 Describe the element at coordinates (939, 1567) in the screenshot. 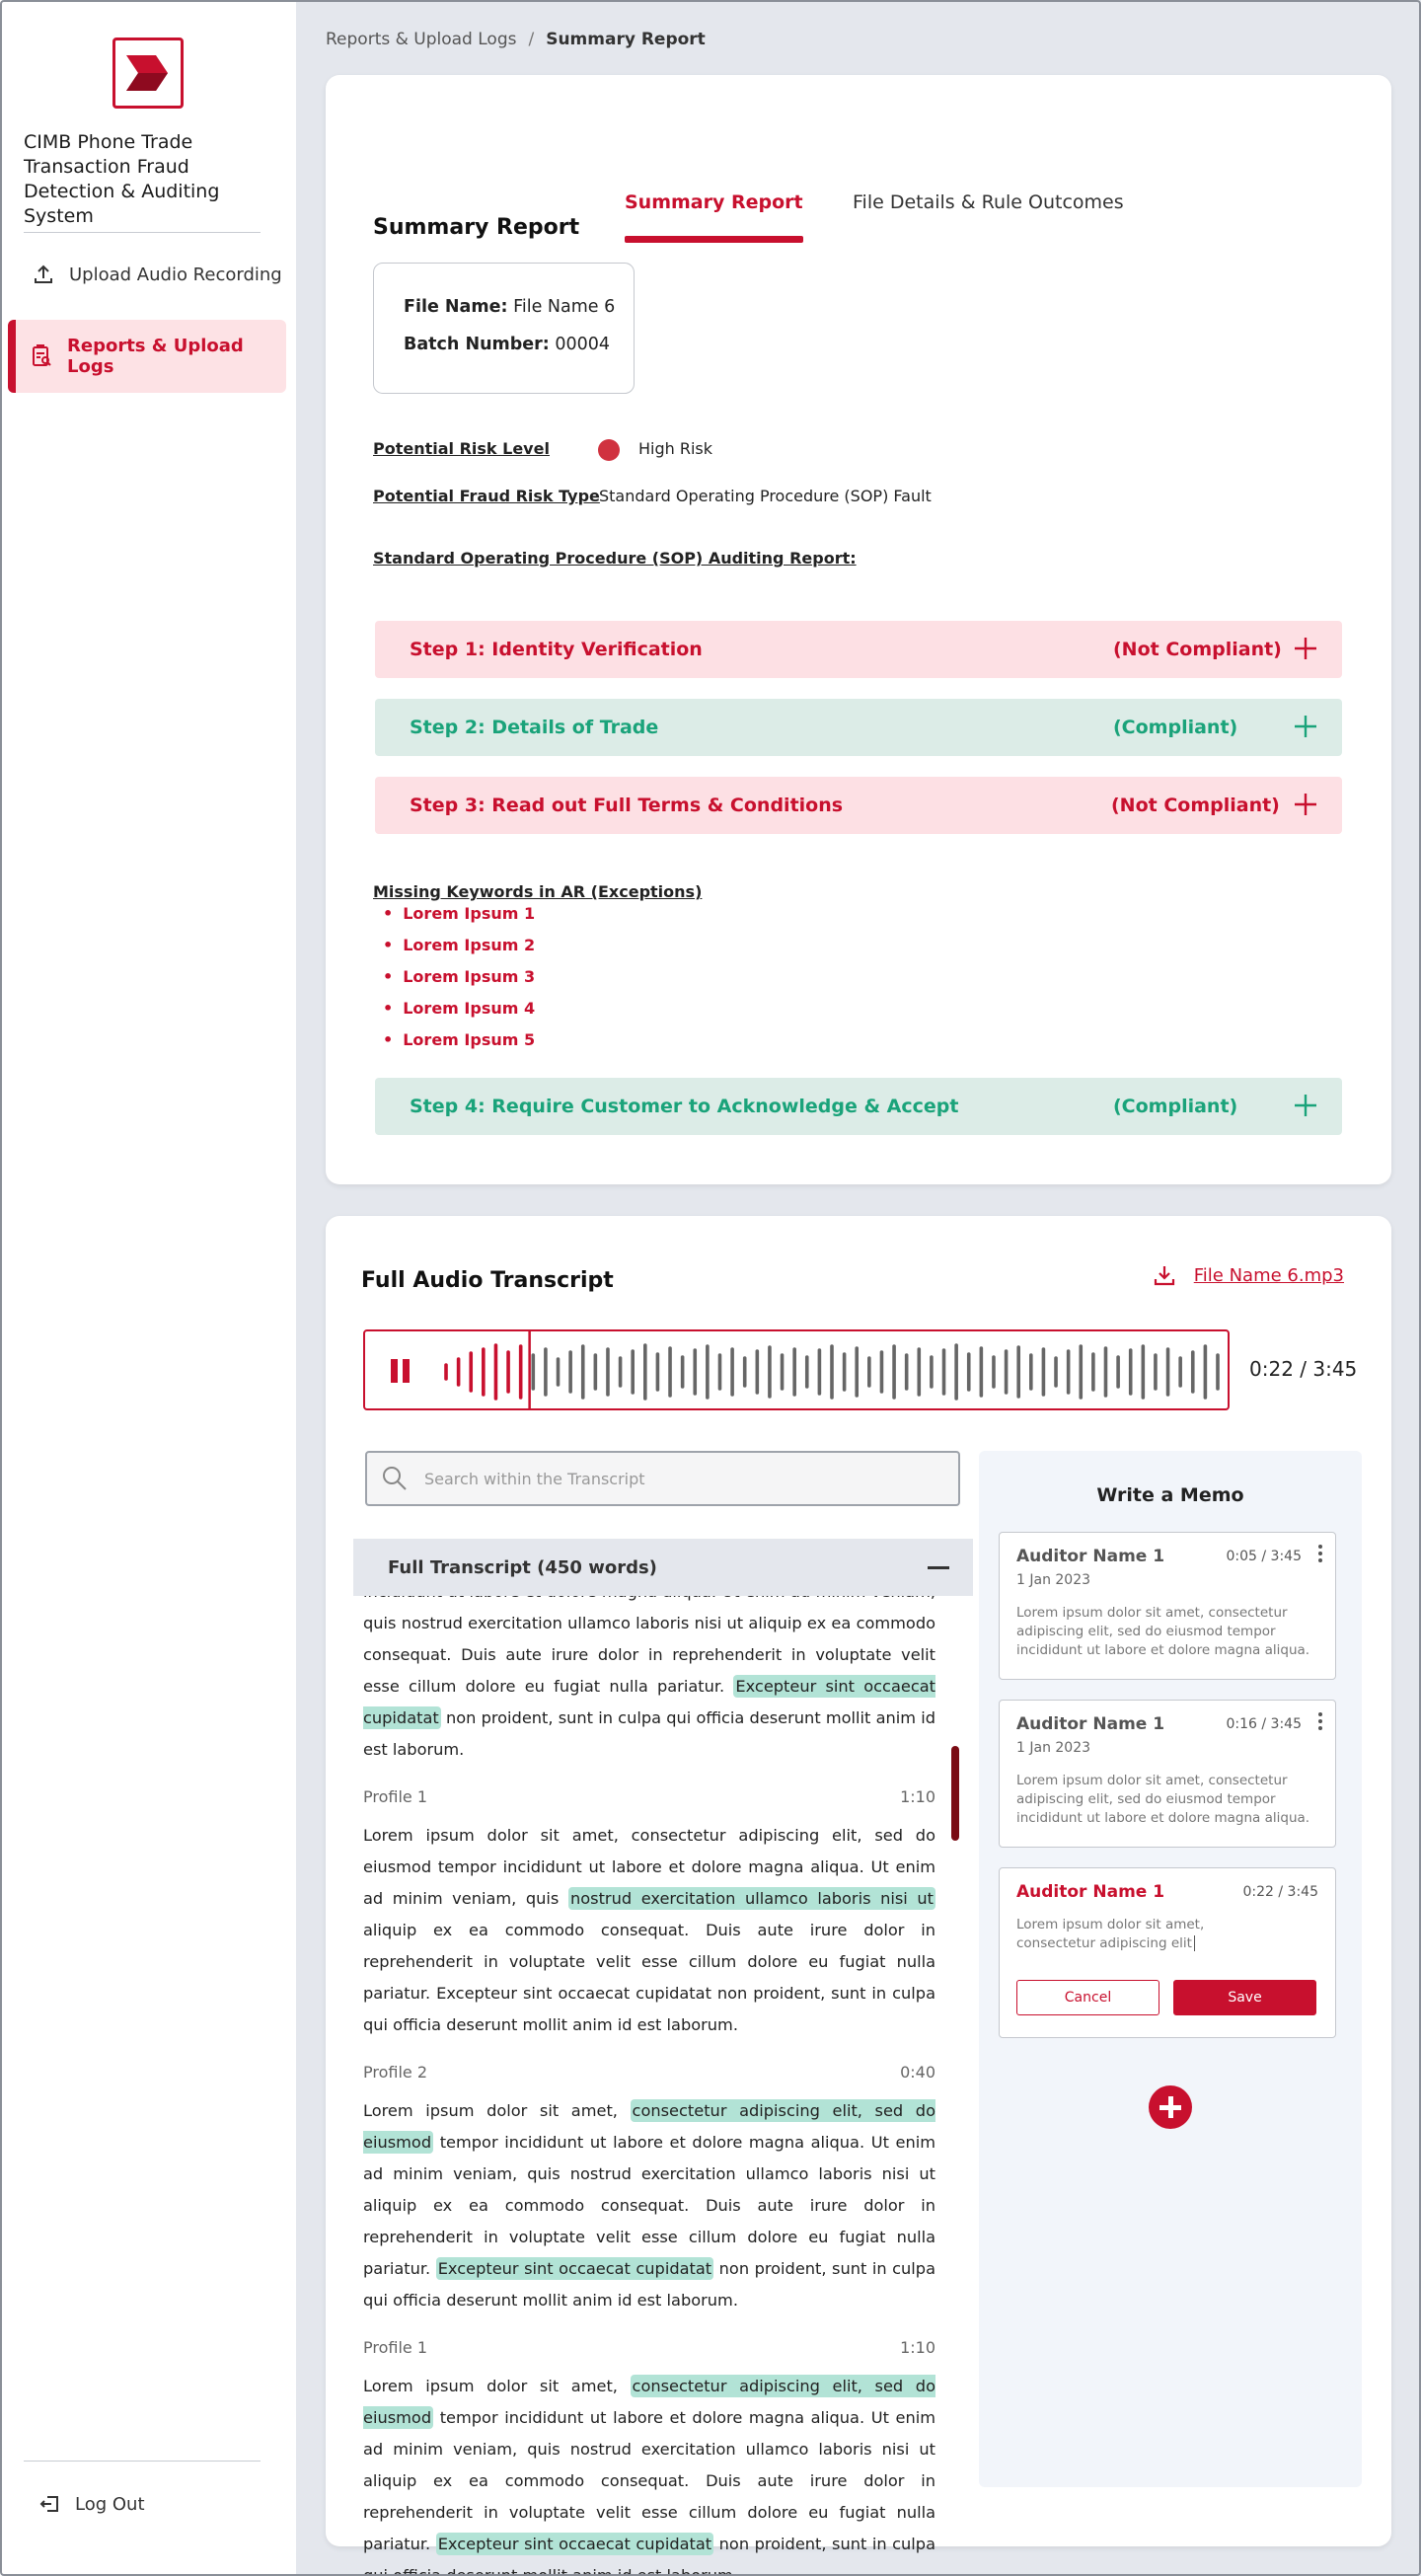

I see `collapse-minus-icon` at that location.